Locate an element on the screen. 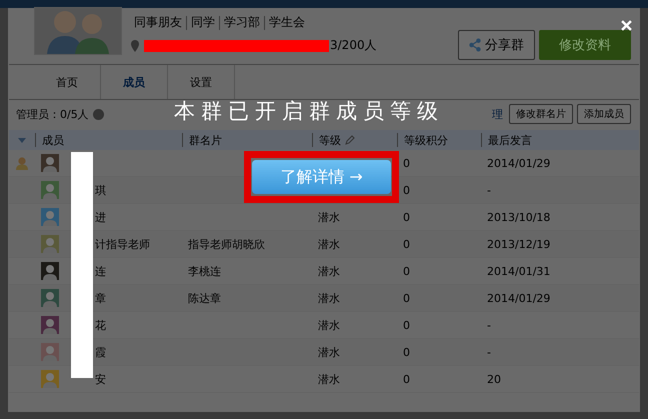 This screenshot has width=648, height=419. member-name: 章 is located at coordinates (100, 298).